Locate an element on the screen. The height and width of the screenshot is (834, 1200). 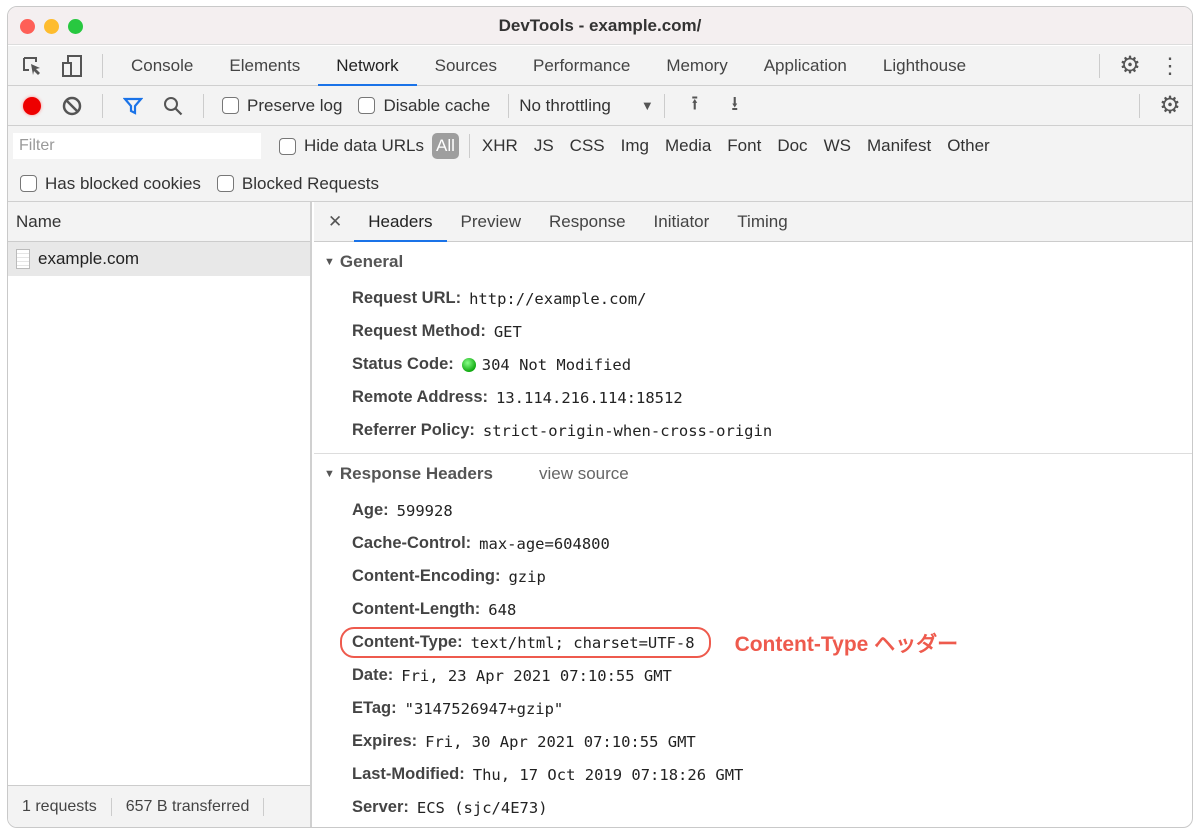
header-row: ETag: "3147526947+gzip" is located at coordinates (753, 708).